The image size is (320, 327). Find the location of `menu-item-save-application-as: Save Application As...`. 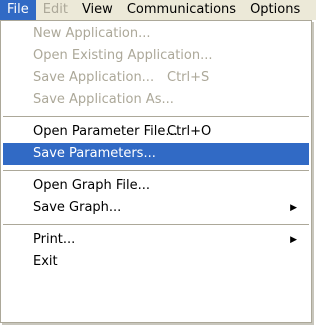

menu-item-save-application-as: Save Application As... is located at coordinates (156, 100).